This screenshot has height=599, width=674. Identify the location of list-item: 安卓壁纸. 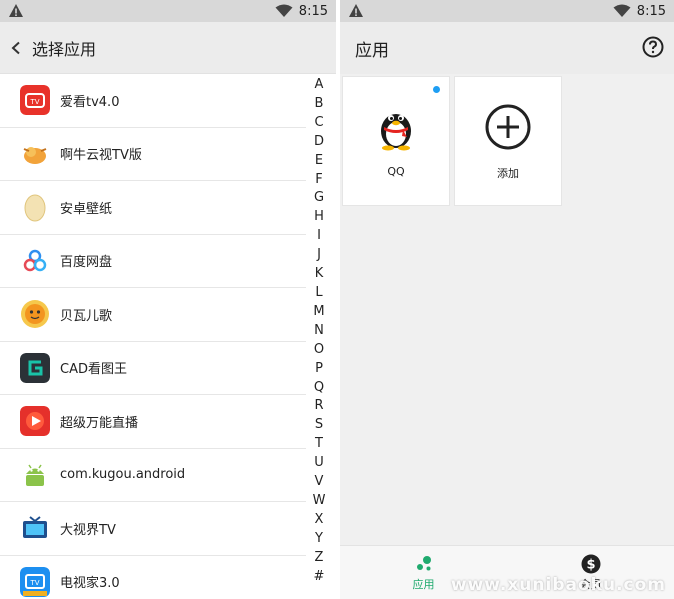
(153, 208).